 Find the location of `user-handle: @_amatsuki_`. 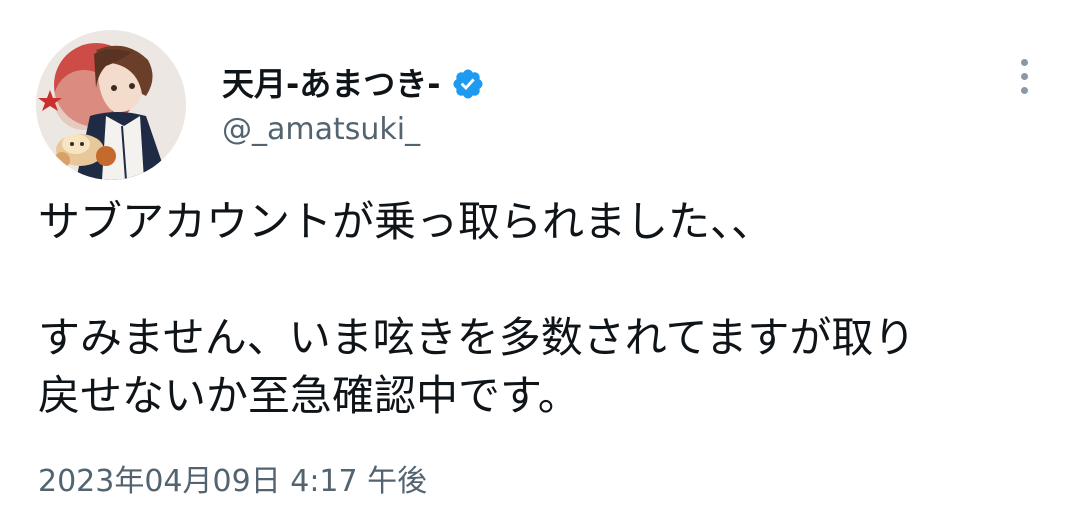

user-handle: @_amatsuki_ is located at coordinates (353, 130).